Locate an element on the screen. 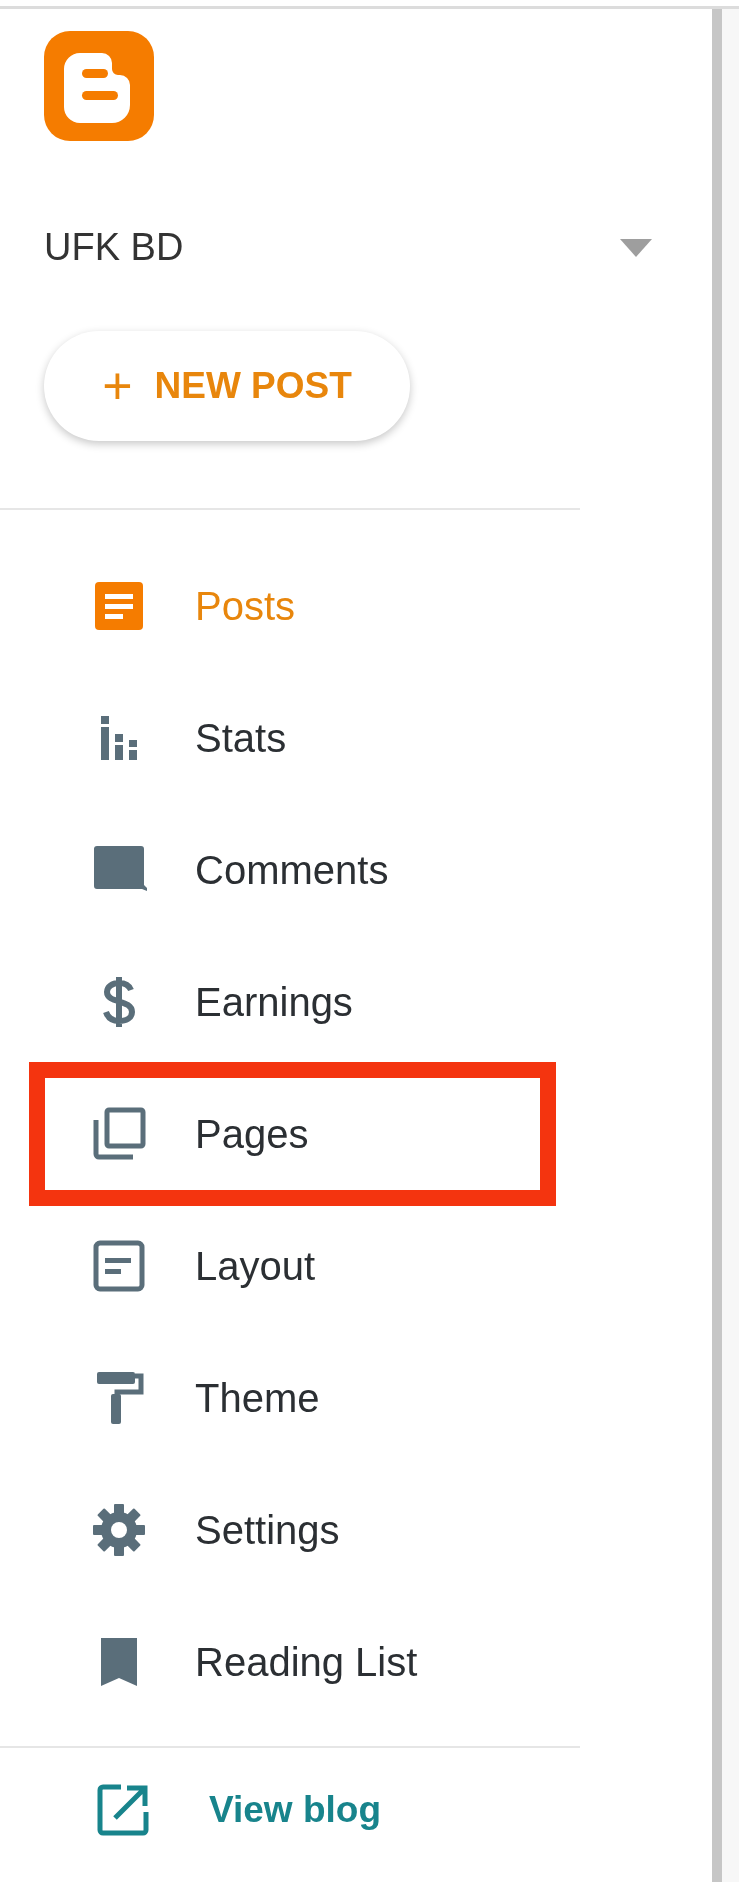  dropdown-caret-icon is located at coordinates (636, 247).